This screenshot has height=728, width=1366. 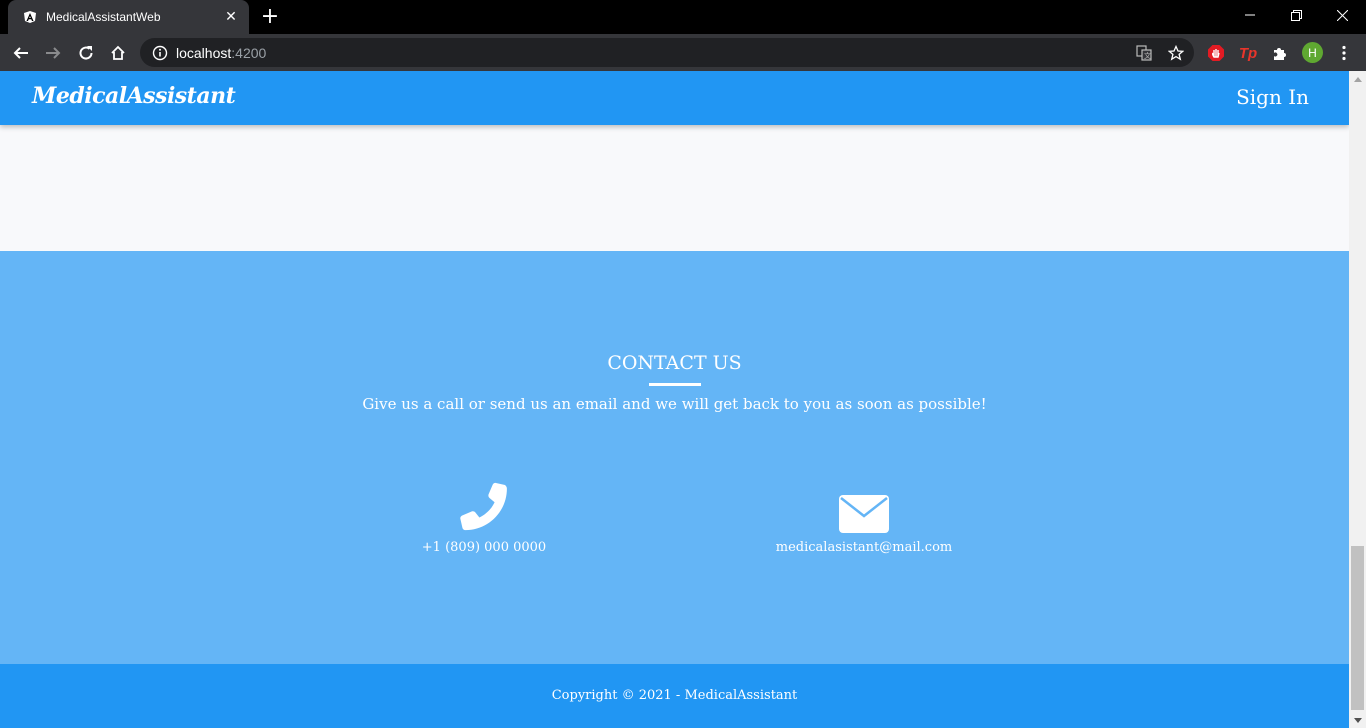 What do you see at coordinates (1357, 720) in the screenshot?
I see `scroll-down-arrow-icon` at bounding box center [1357, 720].